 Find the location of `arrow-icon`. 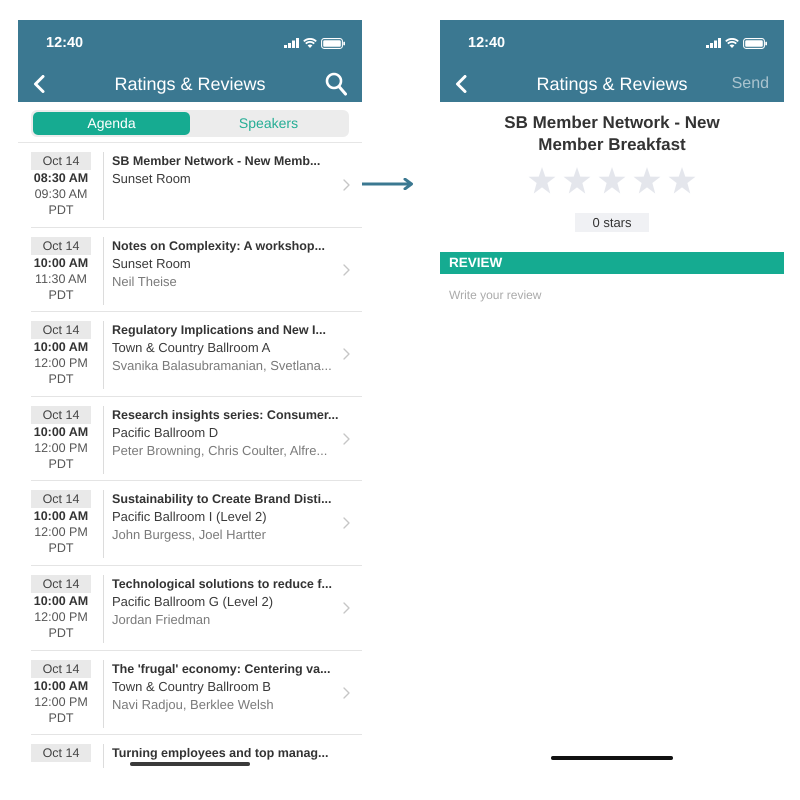

arrow-icon is located at coordinates (388, 184).